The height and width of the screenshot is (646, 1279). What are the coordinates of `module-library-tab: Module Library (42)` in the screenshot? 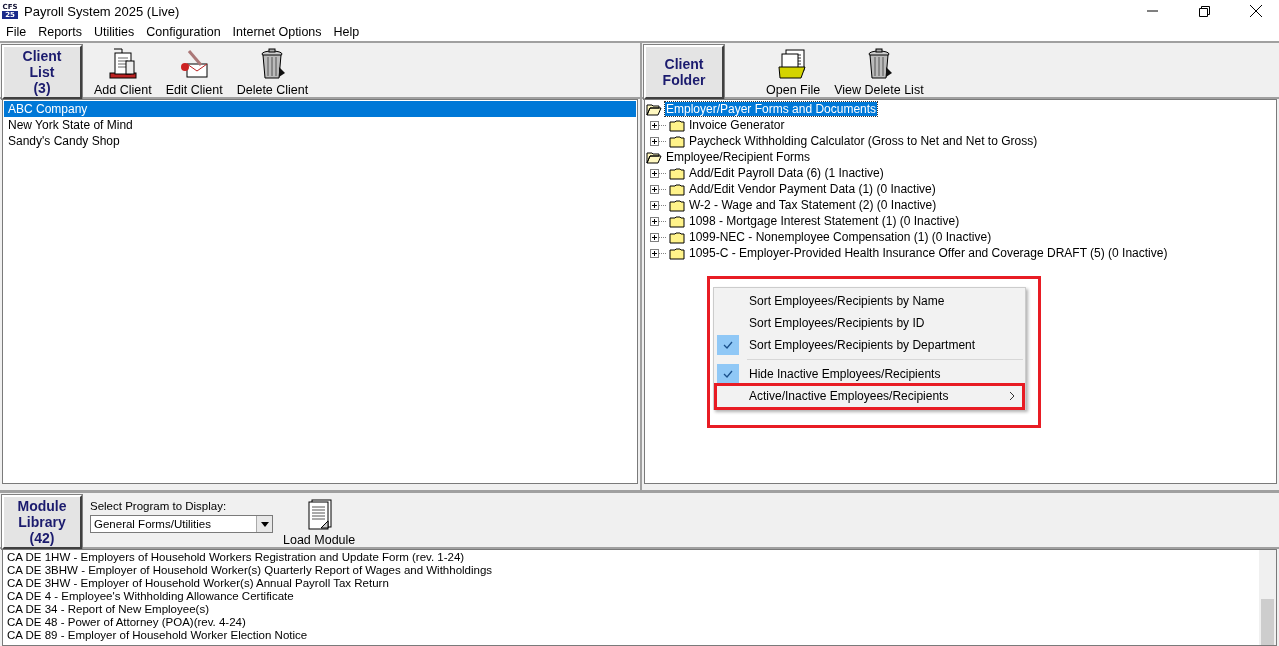 It's located at (42, 522).